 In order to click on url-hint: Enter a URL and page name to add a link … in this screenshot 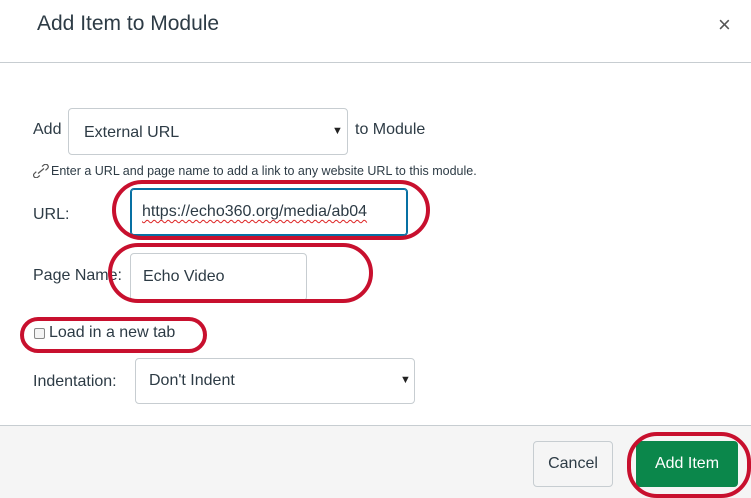, I will do `click(255, 171)`.